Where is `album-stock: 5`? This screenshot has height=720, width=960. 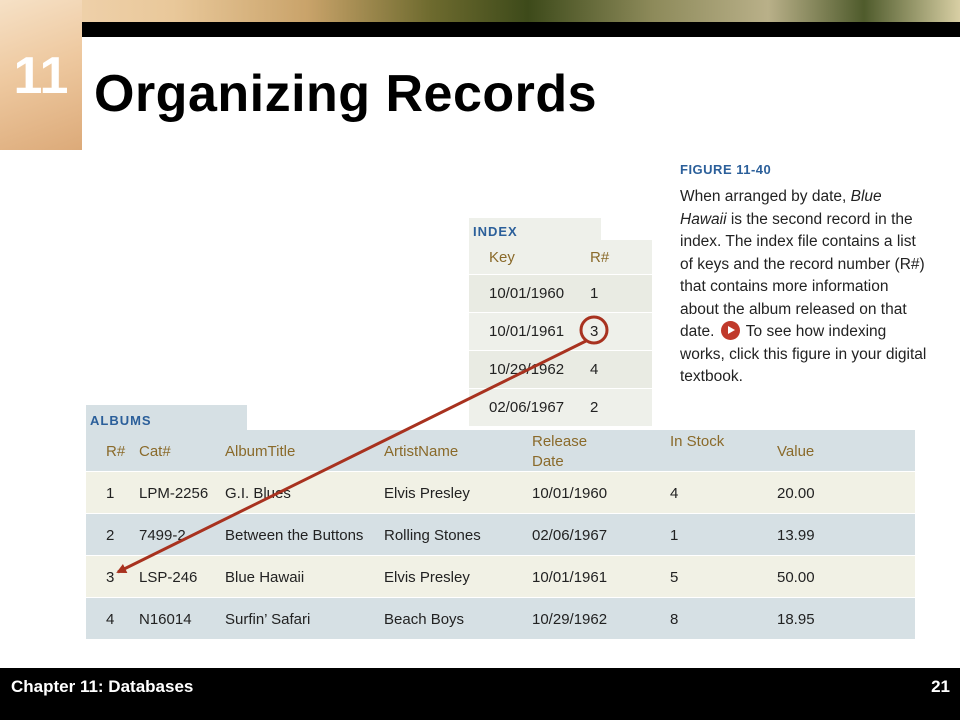
album-stock: 5 is located at coordinates (674, 577).